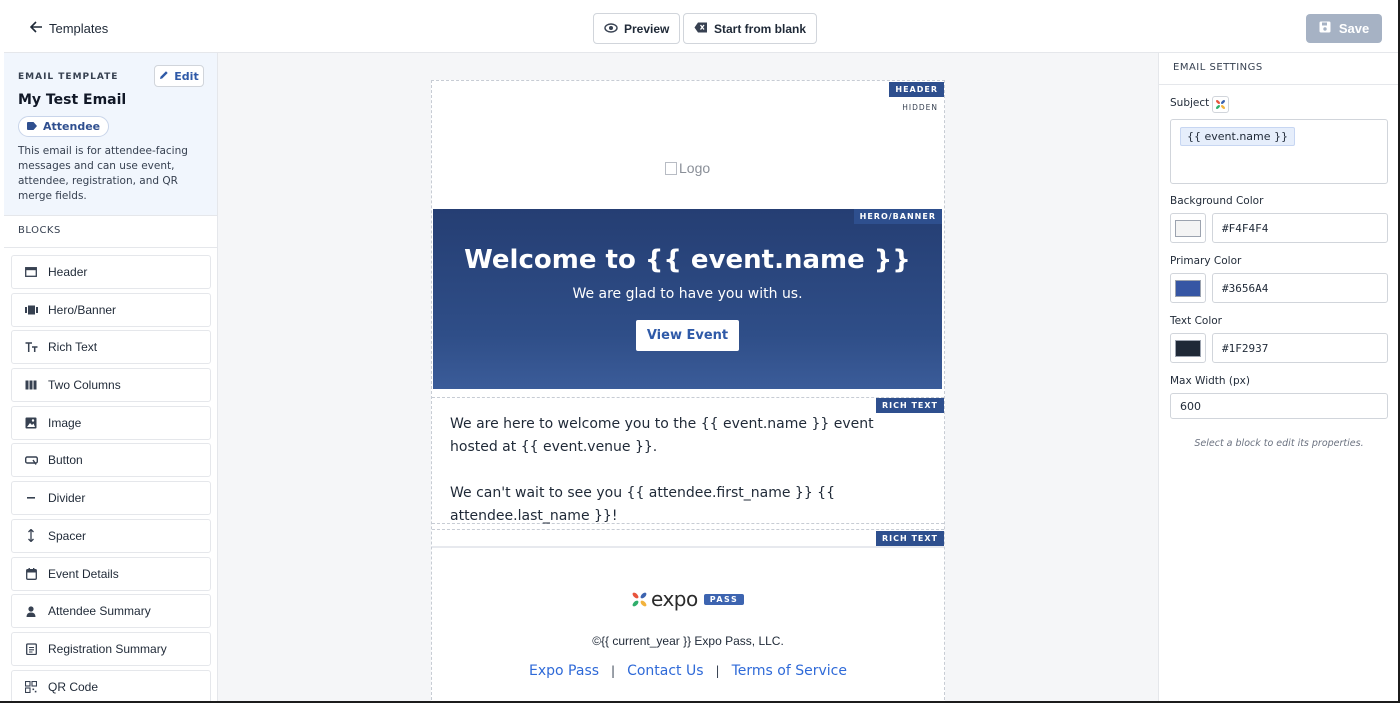 The width and height of the screenshot is (1400, 703). Describe the element at coordinates (611, 29) in the screenshot. I see `eye-icon` at that location.